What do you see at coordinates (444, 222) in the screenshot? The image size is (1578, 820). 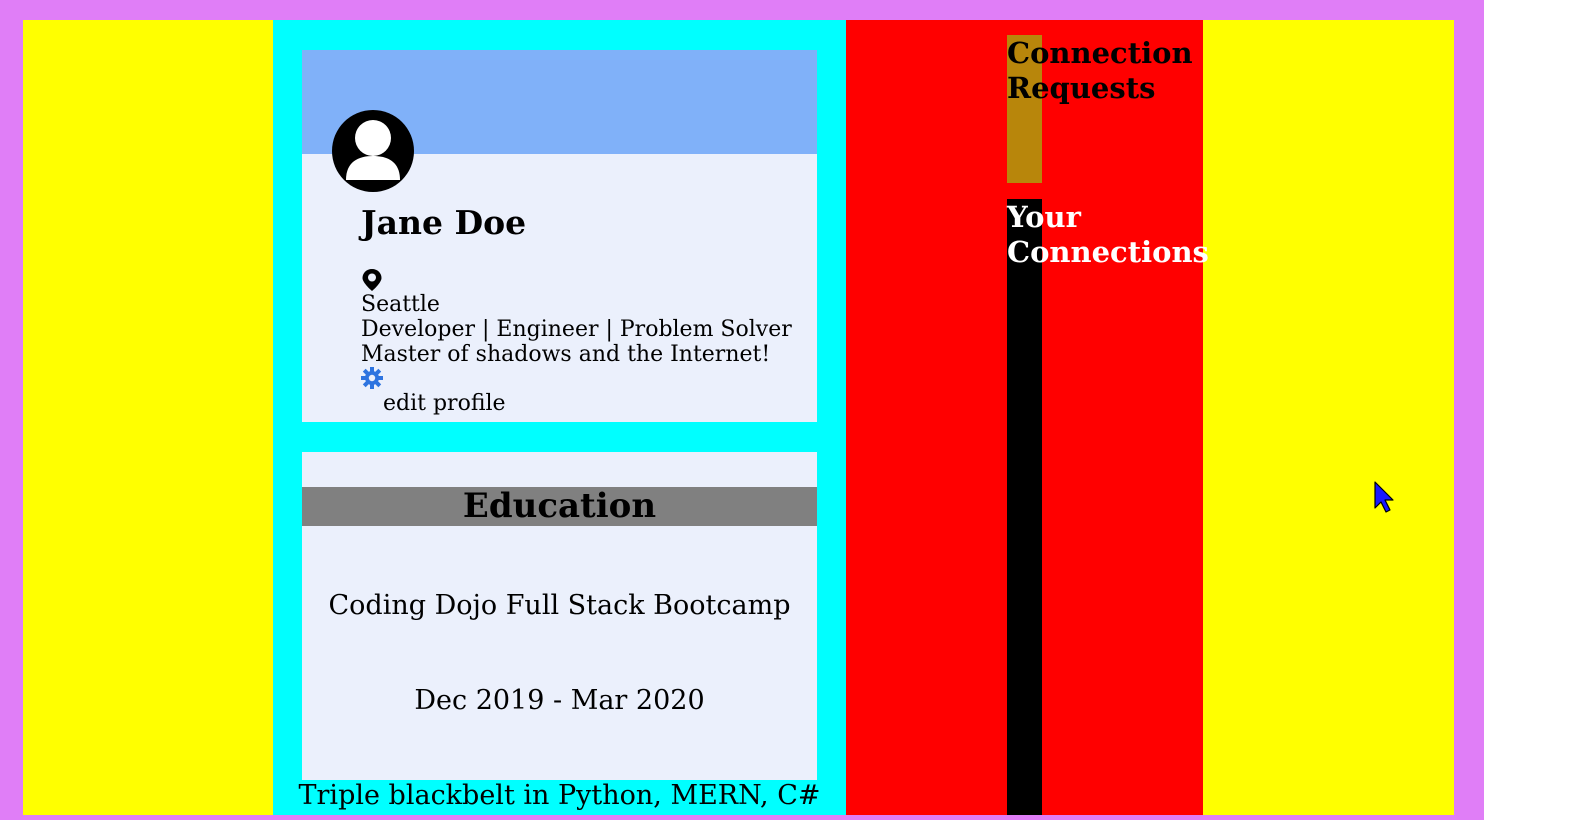 I see `profile-name: Jane Doe` at bounding box center [444, 222].